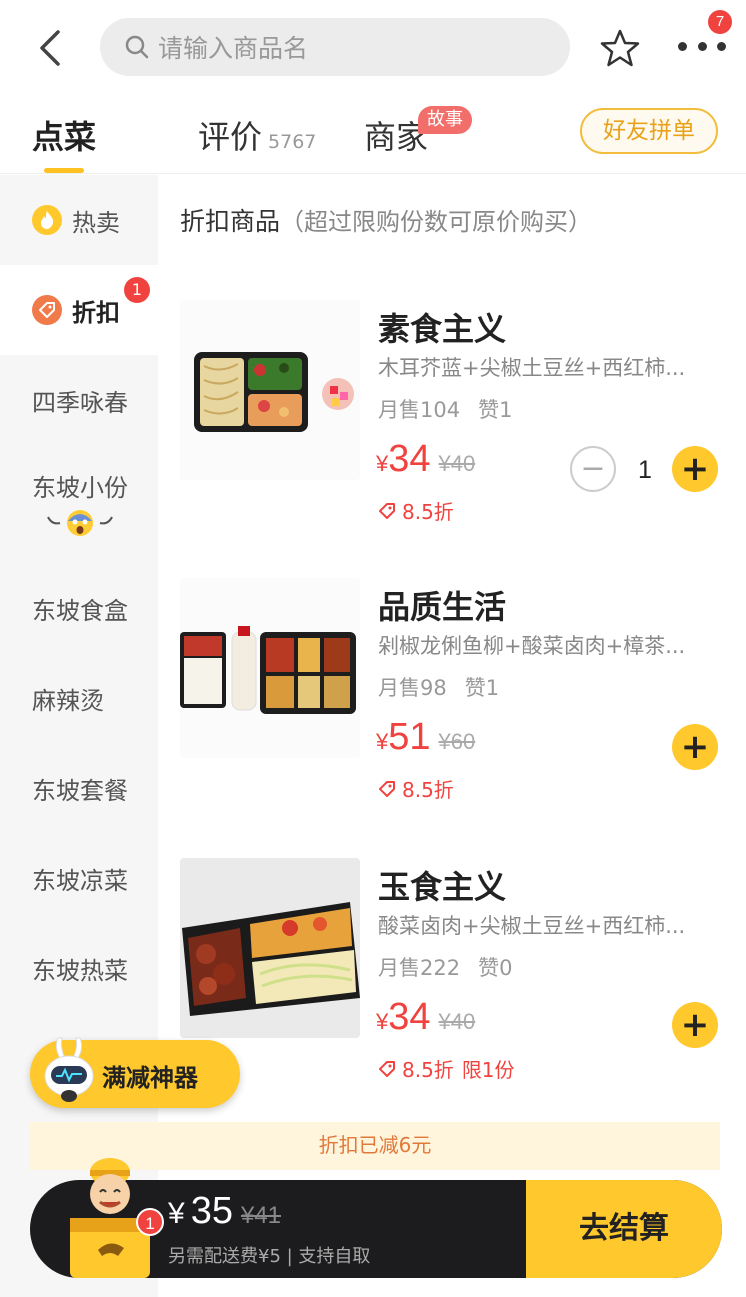 The width and height of the screenshot is (746, 1297). I want to click on discount-label: 8.5折 限1份, so click(446, 1068).